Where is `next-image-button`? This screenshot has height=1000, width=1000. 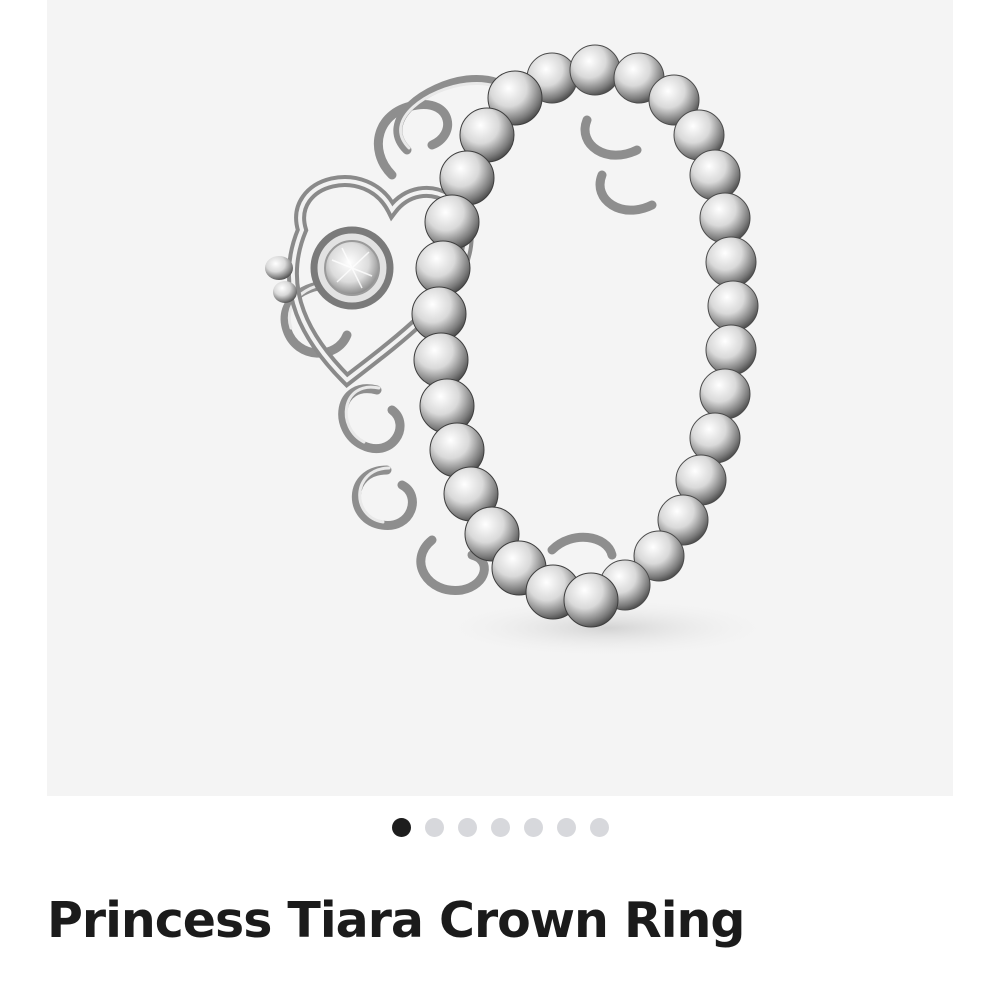 next-image-button is located at coordinates (944, 362).